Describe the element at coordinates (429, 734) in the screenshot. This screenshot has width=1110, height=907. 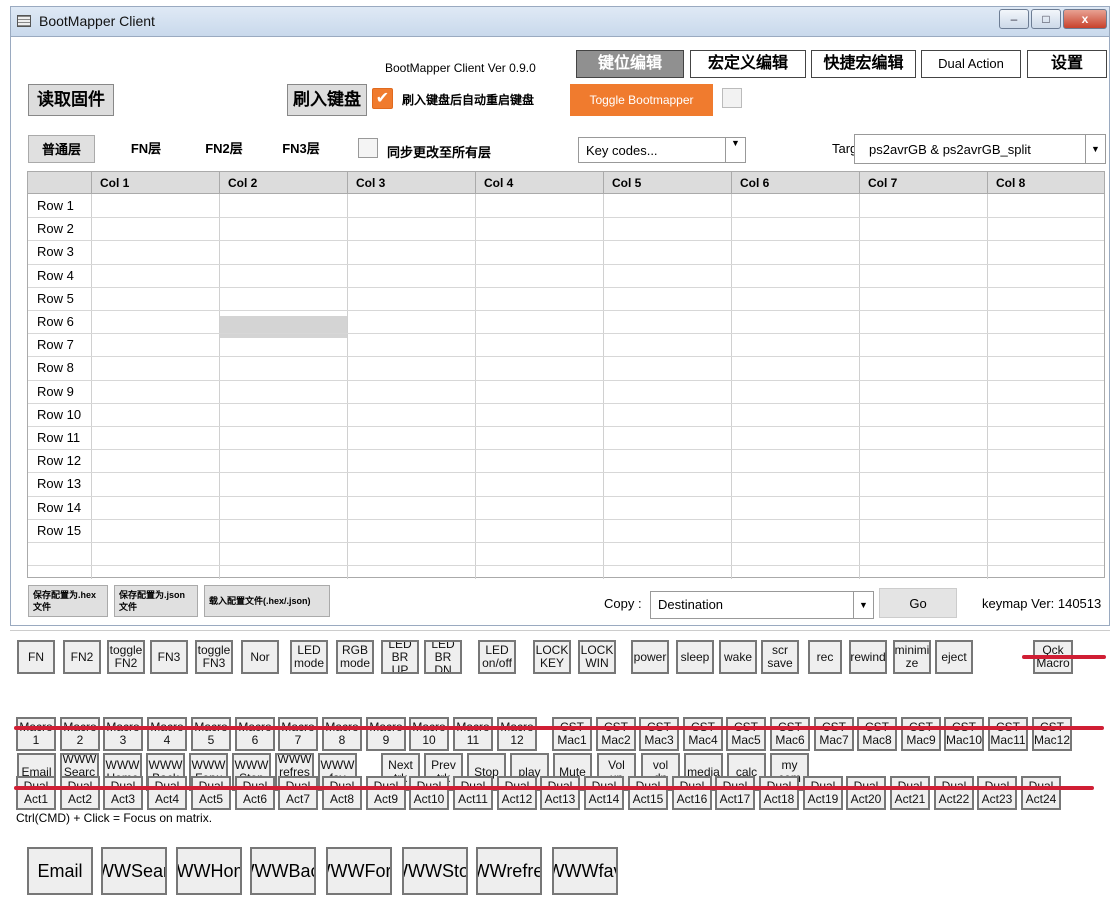
I see `key-macro-10: Macro10` at that location.